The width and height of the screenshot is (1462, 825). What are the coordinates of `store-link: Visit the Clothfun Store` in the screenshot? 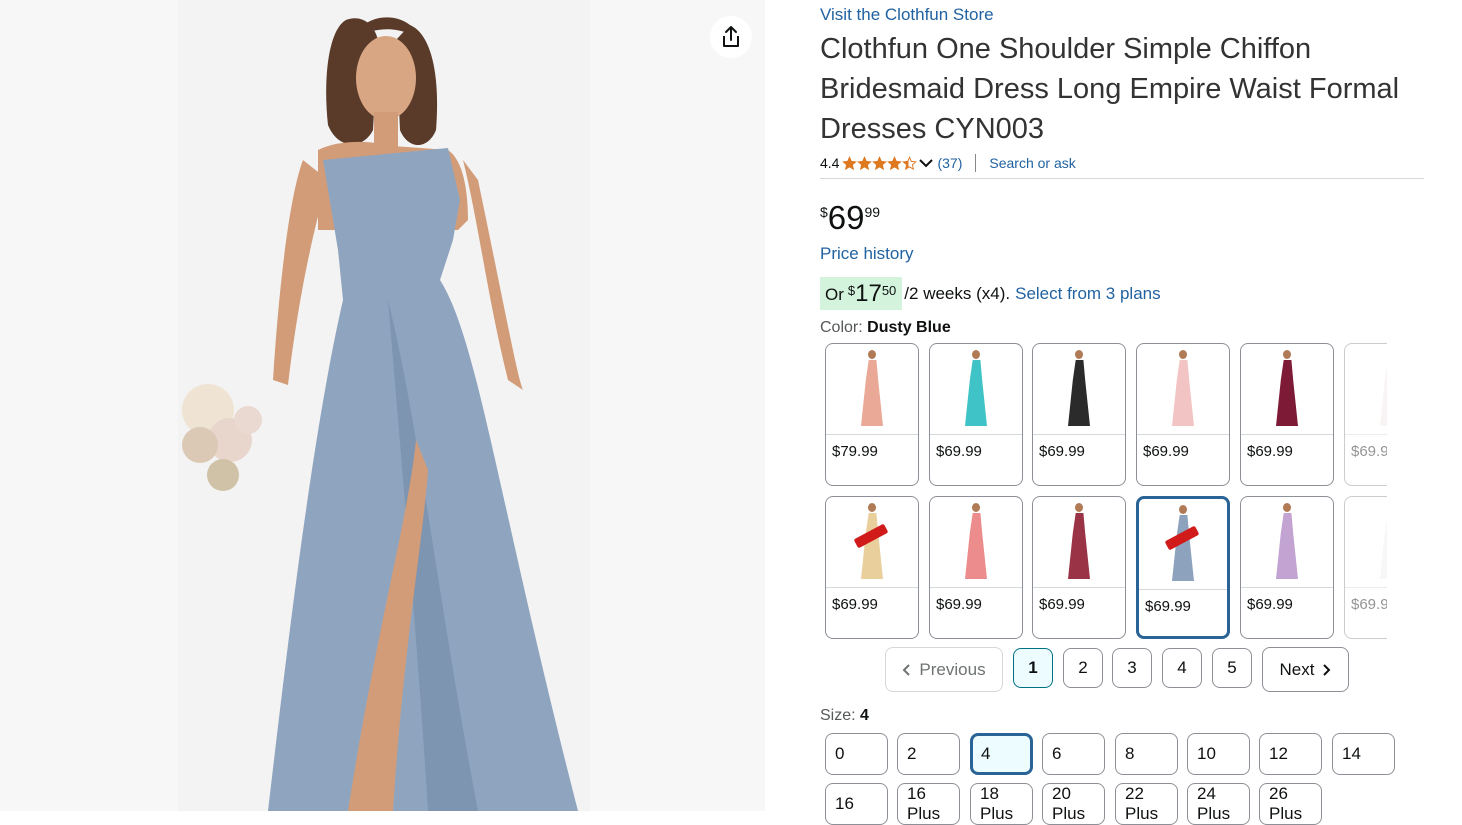 It's located at (907, 15).